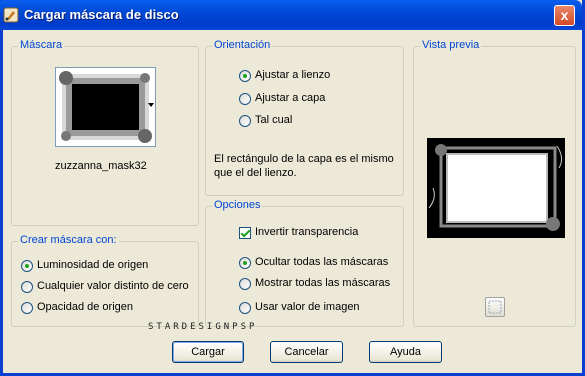 Image resolution: width=585 pixels, height=376 pixels. Describe the element at coordinates (113, 286) in the screenshot. I see `label-cualquier-valor: Cualquier valor distinto de cero` at that location.